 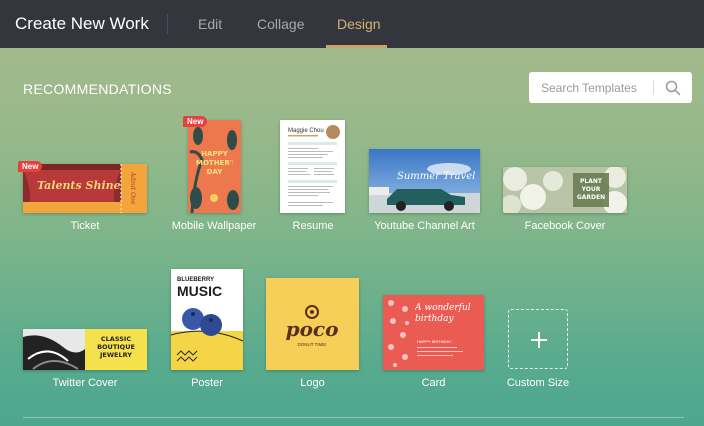 I want to click on top-bar: Create New Work Edit Collage Design, so click(x=352, y=24).